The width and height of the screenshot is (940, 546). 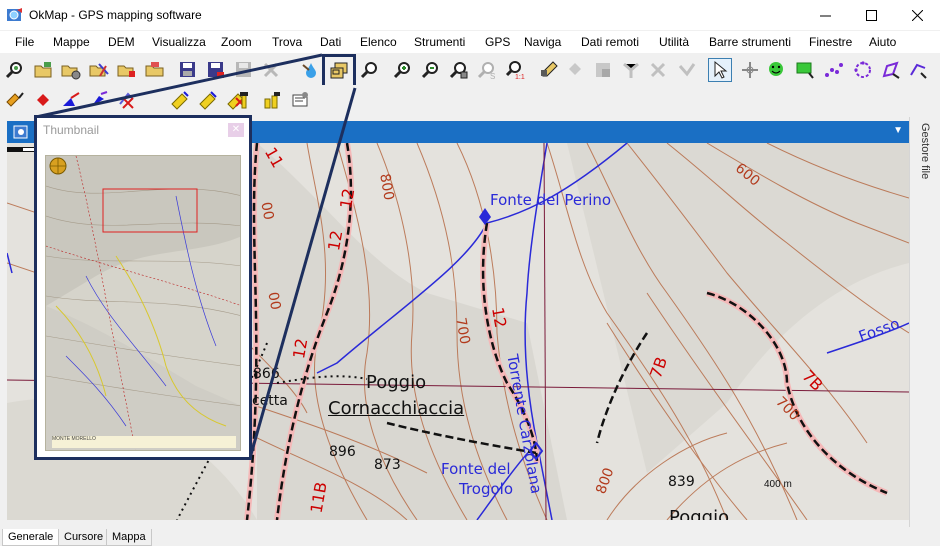 What do you see at coordinates (882, 42) in the screenshot?
I see `menu-aiuto: Aiuto` at bounding box center [882, 42].